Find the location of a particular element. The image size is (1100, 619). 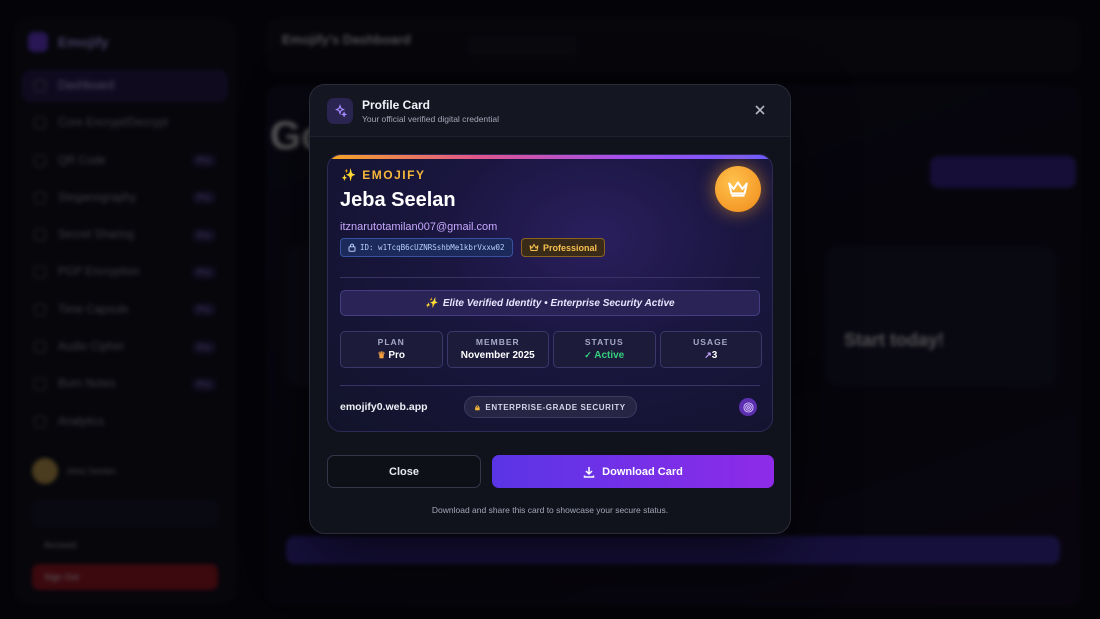

trending-up-icon: ↗ is located at coordinates (708, 355).